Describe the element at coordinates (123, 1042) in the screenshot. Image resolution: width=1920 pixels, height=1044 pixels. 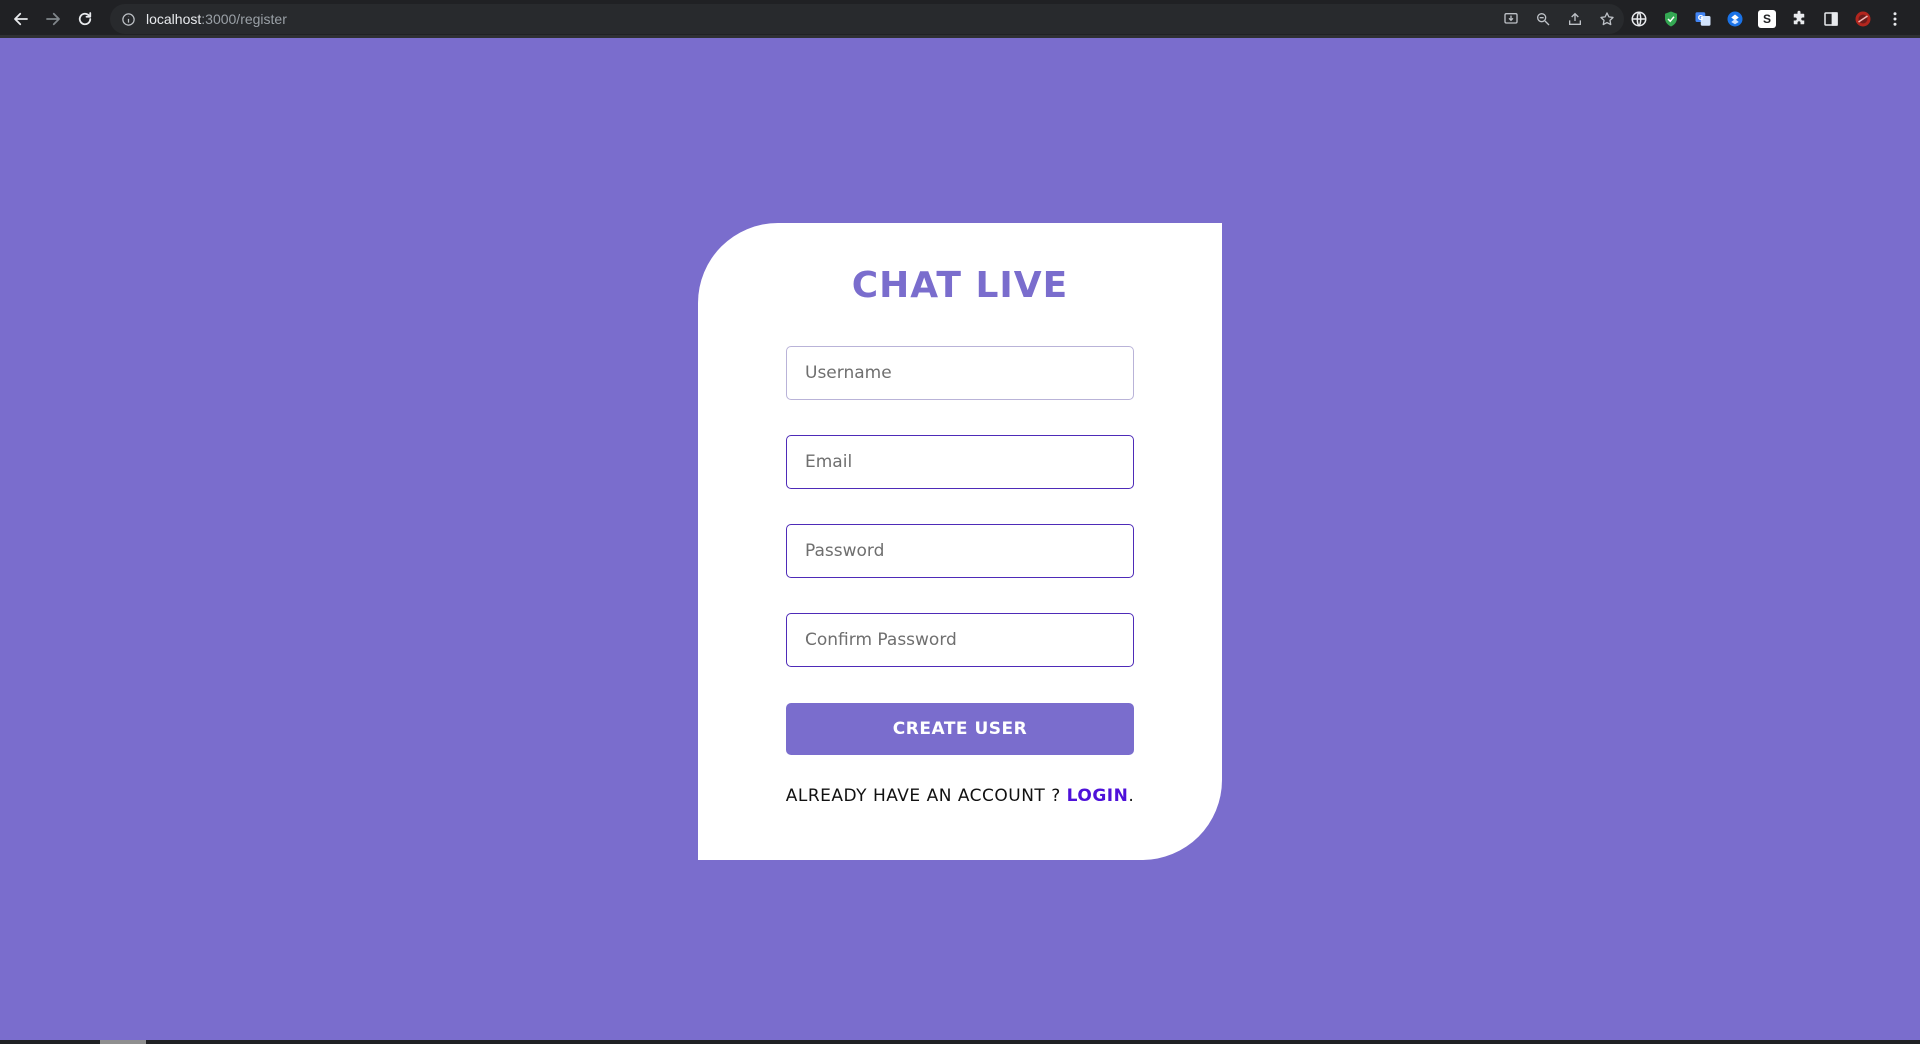
I see `bottom-tab-hint` at that location.